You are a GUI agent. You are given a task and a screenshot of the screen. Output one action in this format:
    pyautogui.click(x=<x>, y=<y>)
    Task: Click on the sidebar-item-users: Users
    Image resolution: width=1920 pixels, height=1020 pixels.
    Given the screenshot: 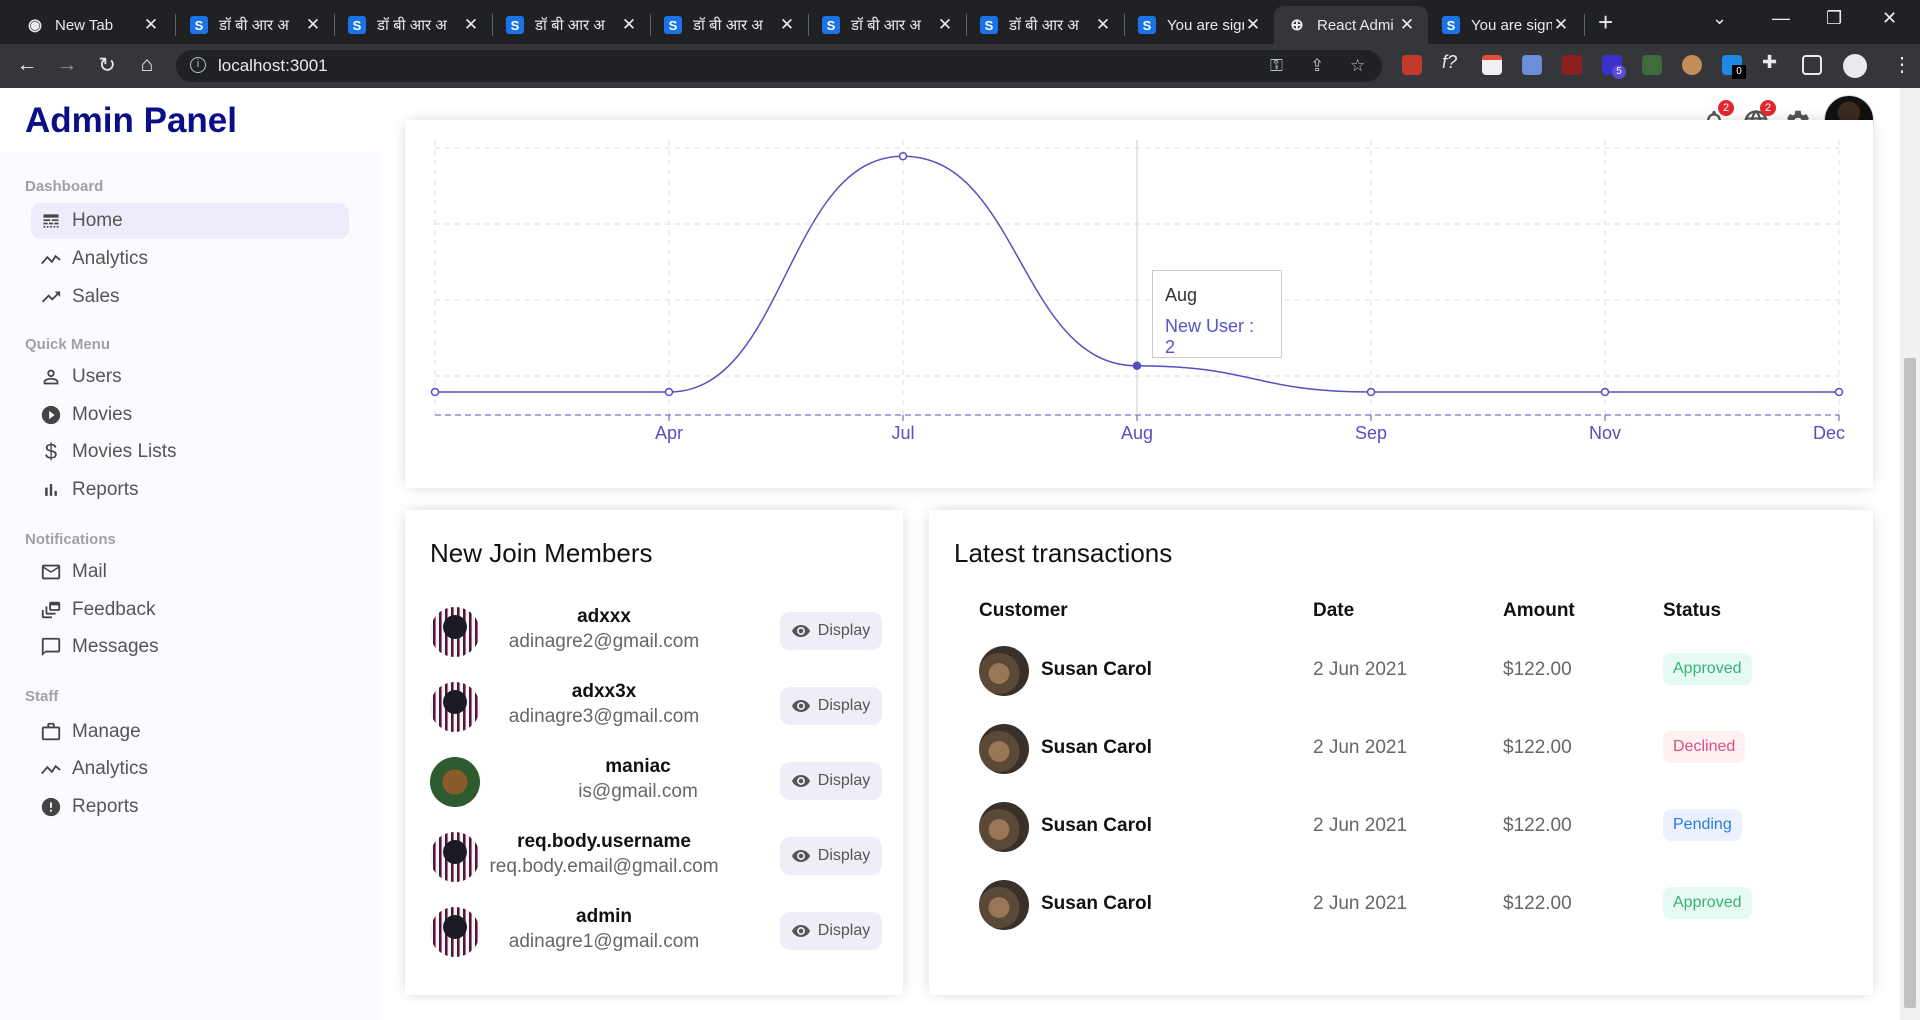 What is the action you would take?
    pyautogui.click(x=190, y=377)
    